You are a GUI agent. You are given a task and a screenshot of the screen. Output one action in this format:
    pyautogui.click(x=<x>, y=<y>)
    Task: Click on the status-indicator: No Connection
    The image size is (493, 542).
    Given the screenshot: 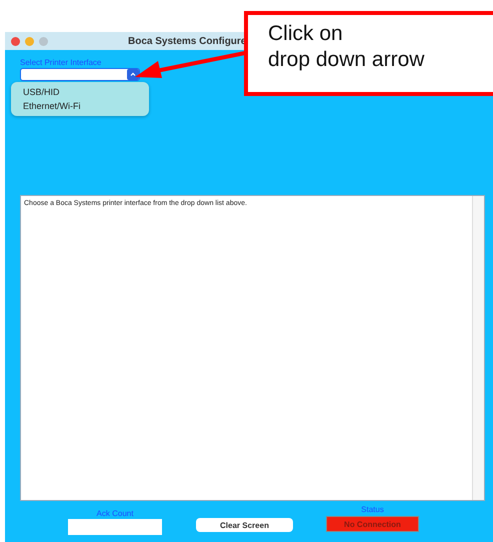 What is the action you would take?
    pyautogui.click(x=372, y=524)
    